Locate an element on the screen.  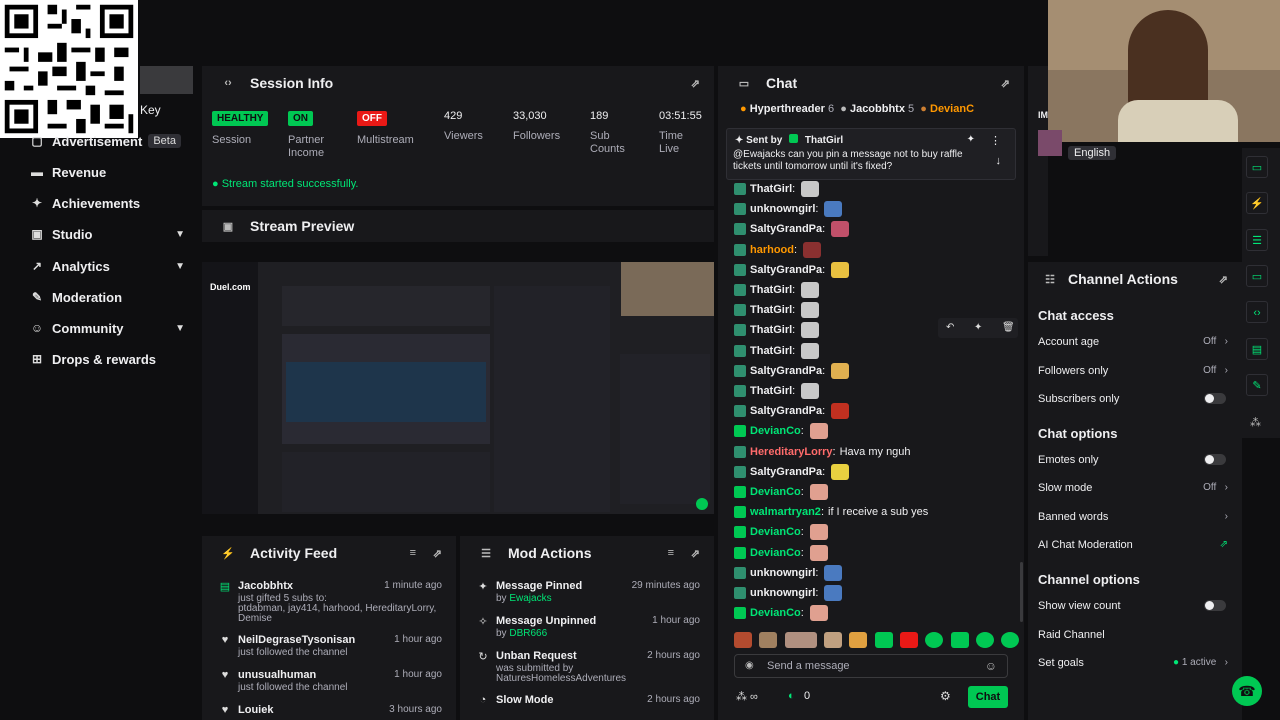
leader-name: DevianC is located at coordinates (952, 109).